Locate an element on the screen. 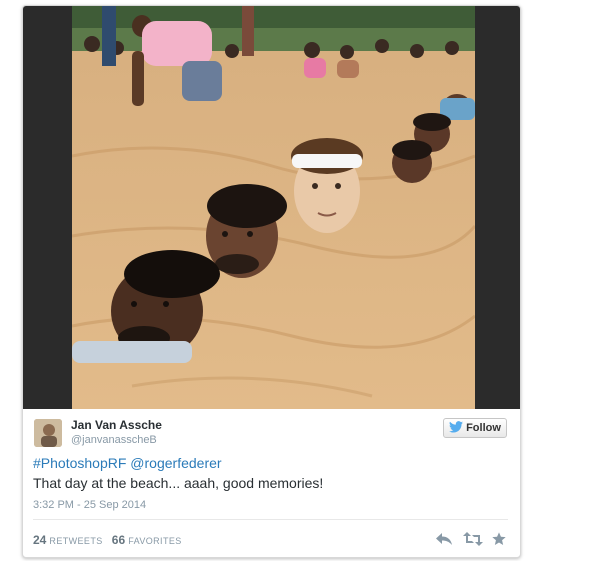 Image resolution: width=589 pixels, height=561 pixels. retweets-label: RETWEETS is located at coordinates (75, 541).